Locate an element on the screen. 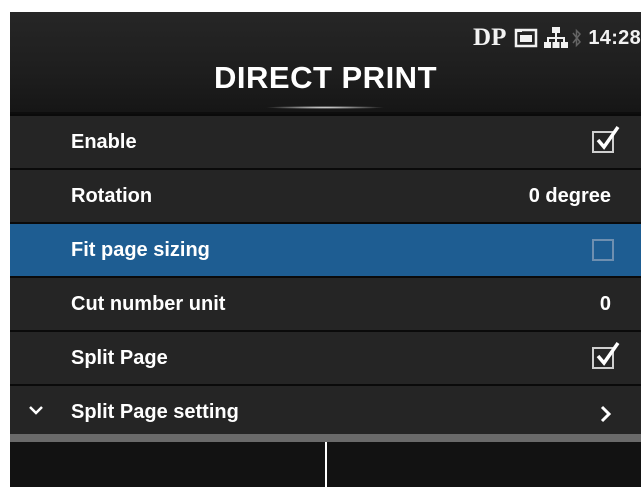  status-bar: DP 14:28 is located at coordinates (557, 38).